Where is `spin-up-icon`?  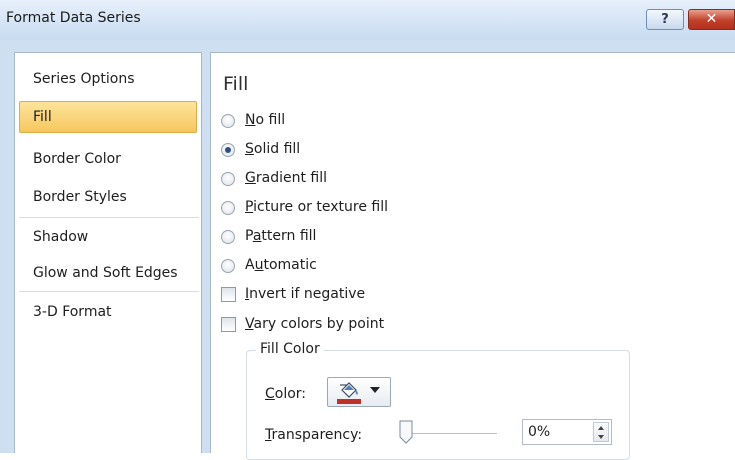
spin-up-icon is located at coordinates (601, 428).